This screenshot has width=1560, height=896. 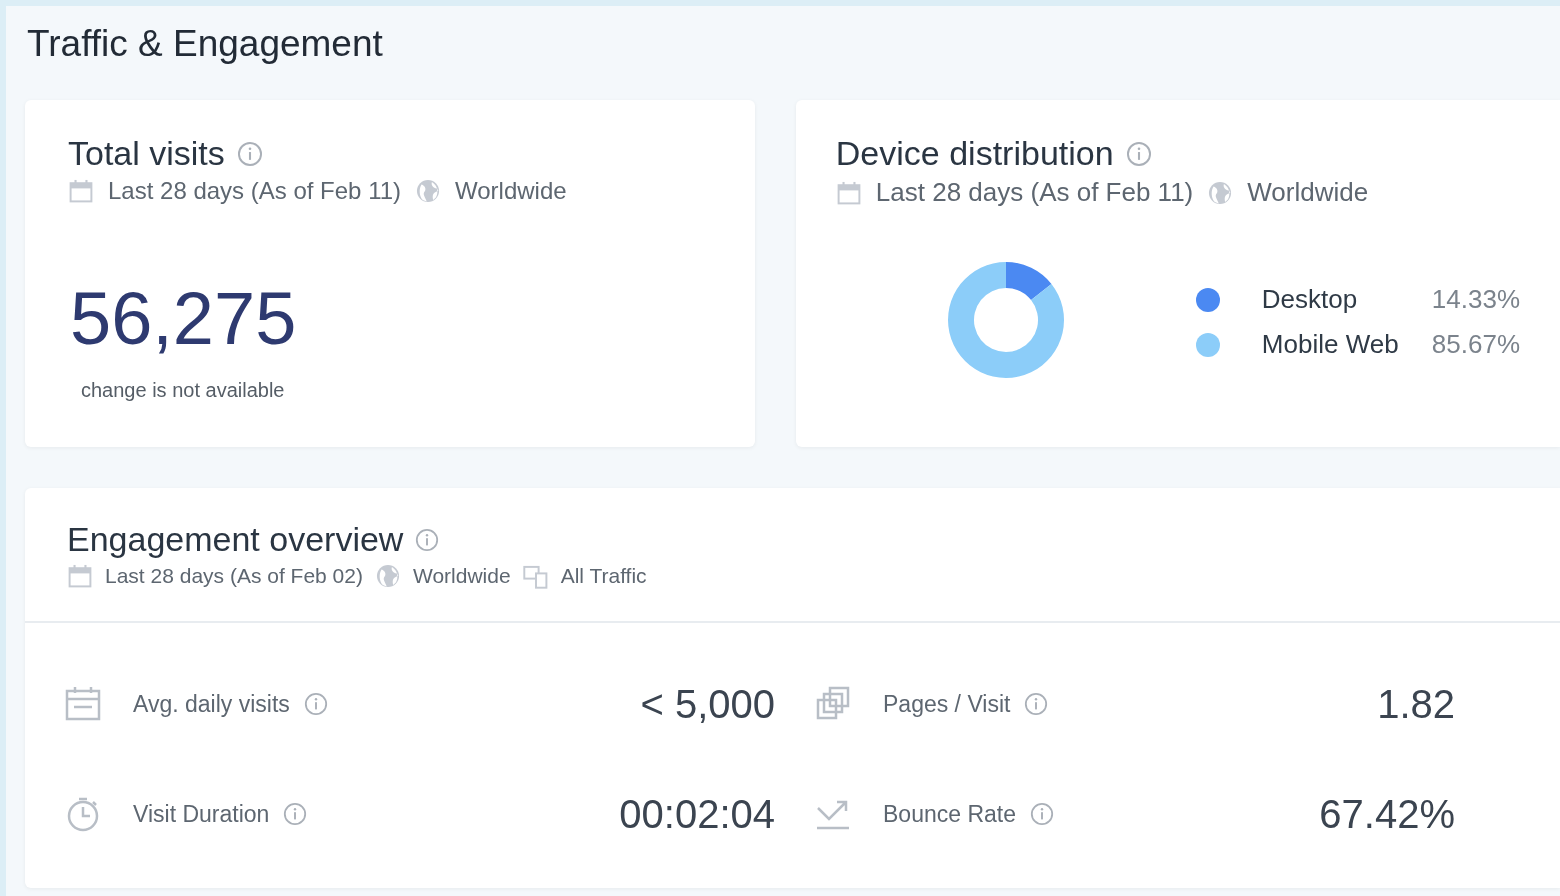 What do you see at coordinates (201, 814) in the screenshot?
I see `metric-label: Visit Duration` at bounding box center [201, 814].